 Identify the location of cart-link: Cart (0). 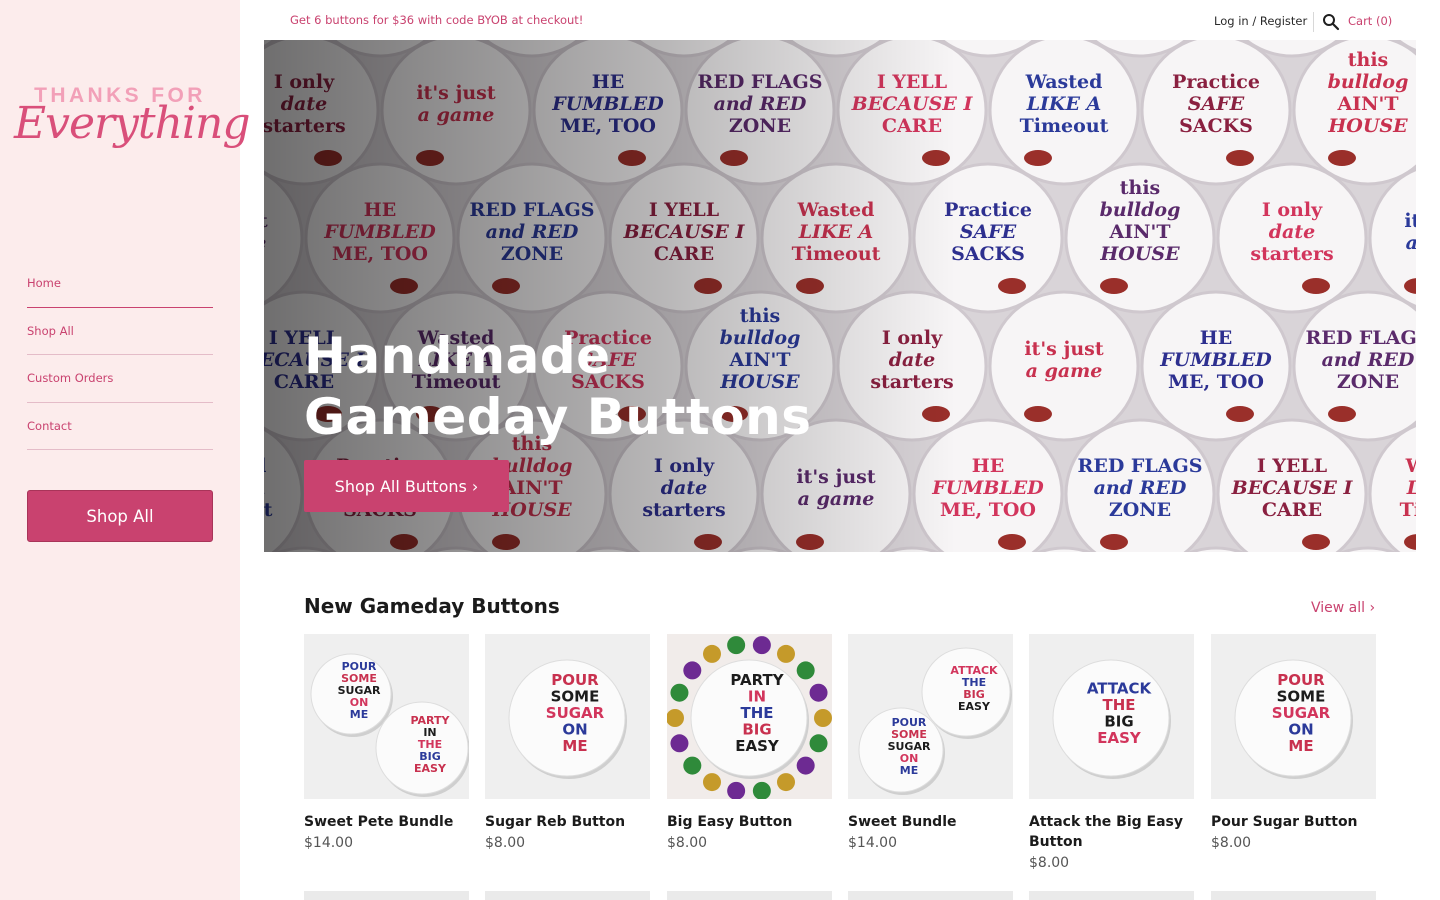
(1370, 21).